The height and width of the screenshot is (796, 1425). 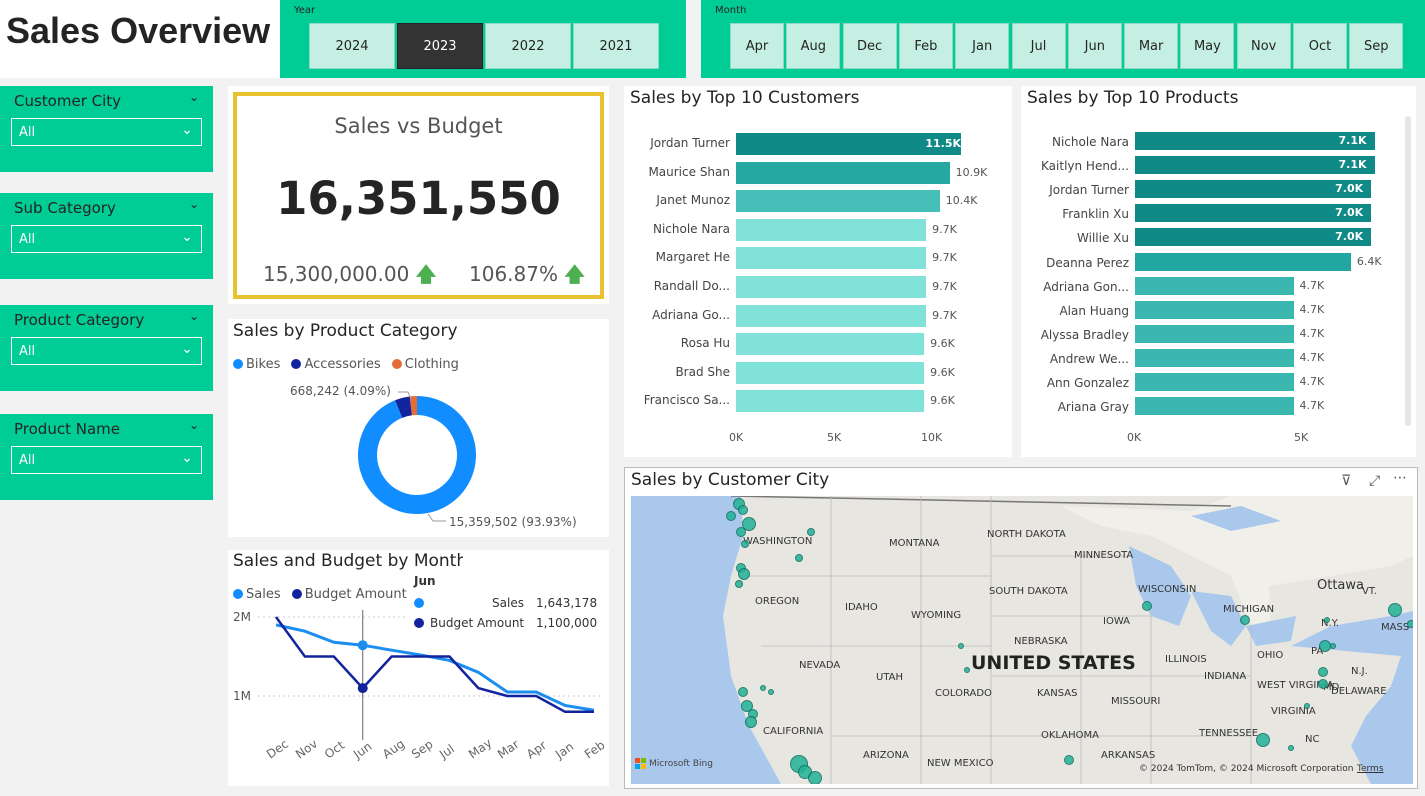 What do you see at coordinates (1225, 676) in the screenshot?
I see `map-state-label: INDIANA` at bounding box center [1225, 676].